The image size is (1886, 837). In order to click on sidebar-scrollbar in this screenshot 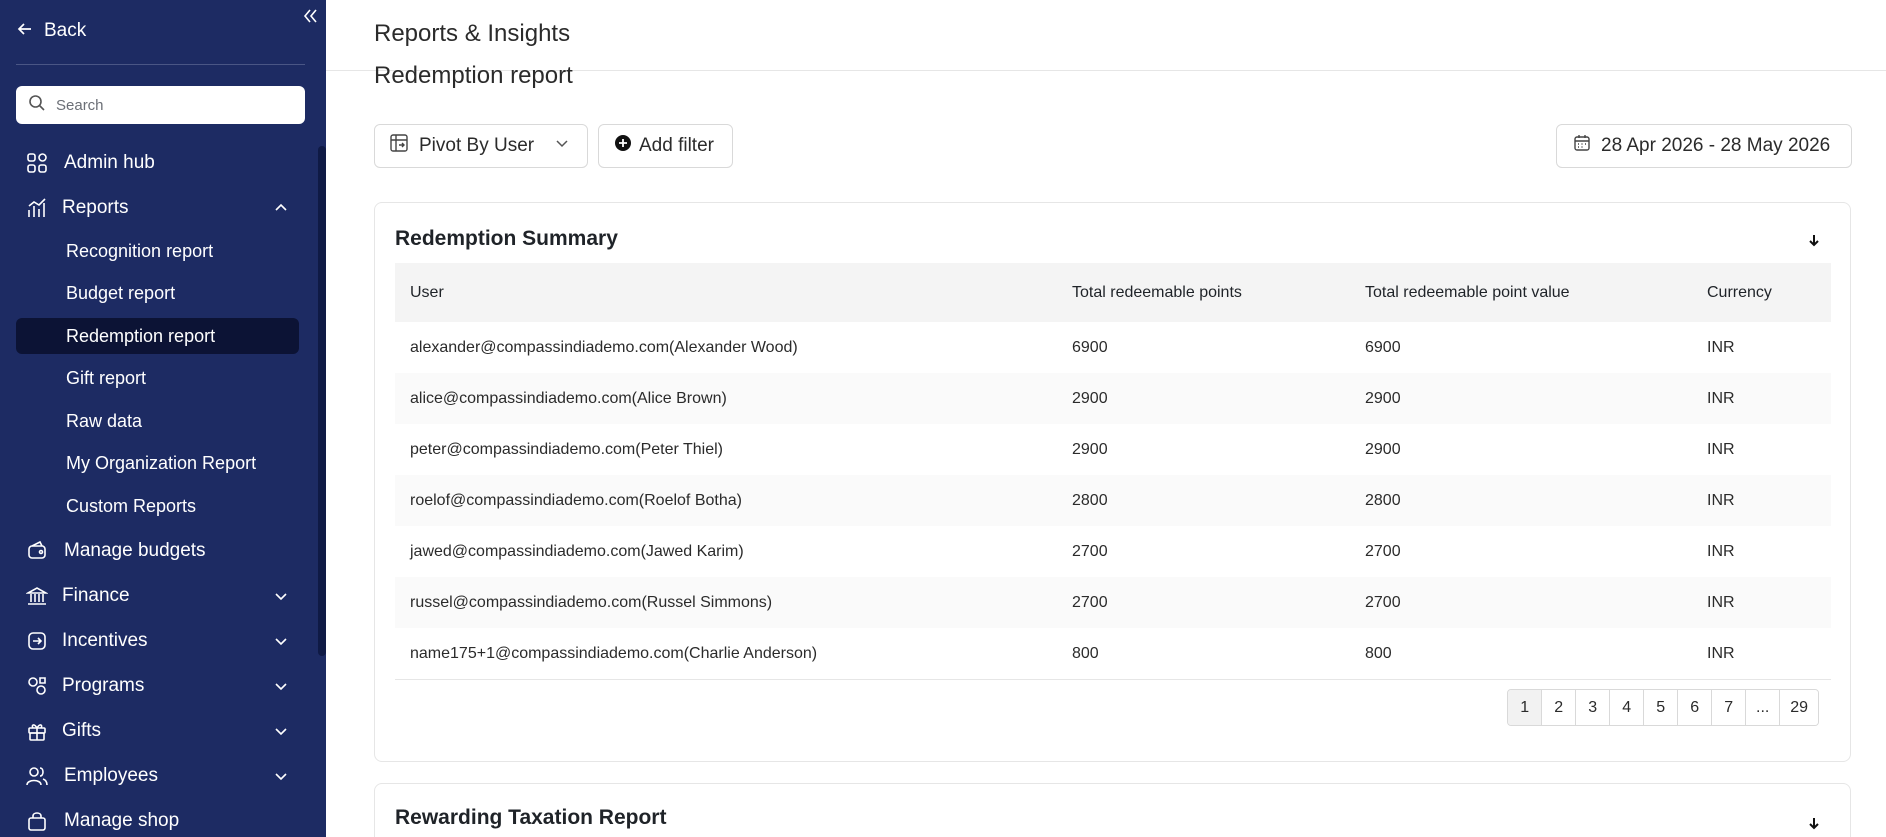, I will do `click(322, 401)`.